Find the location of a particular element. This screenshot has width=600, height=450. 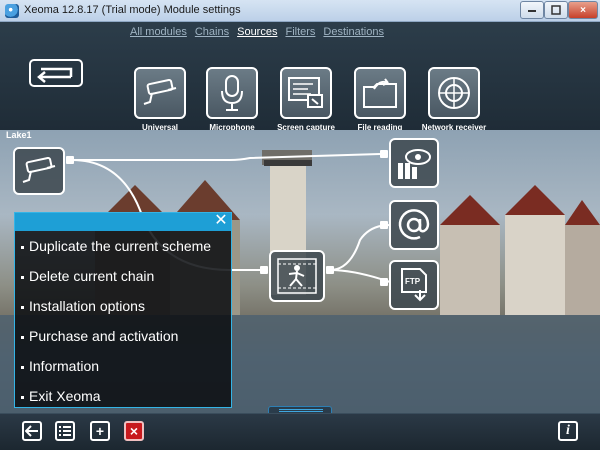

eye-archive-icon is located at coordinates (414, 164).